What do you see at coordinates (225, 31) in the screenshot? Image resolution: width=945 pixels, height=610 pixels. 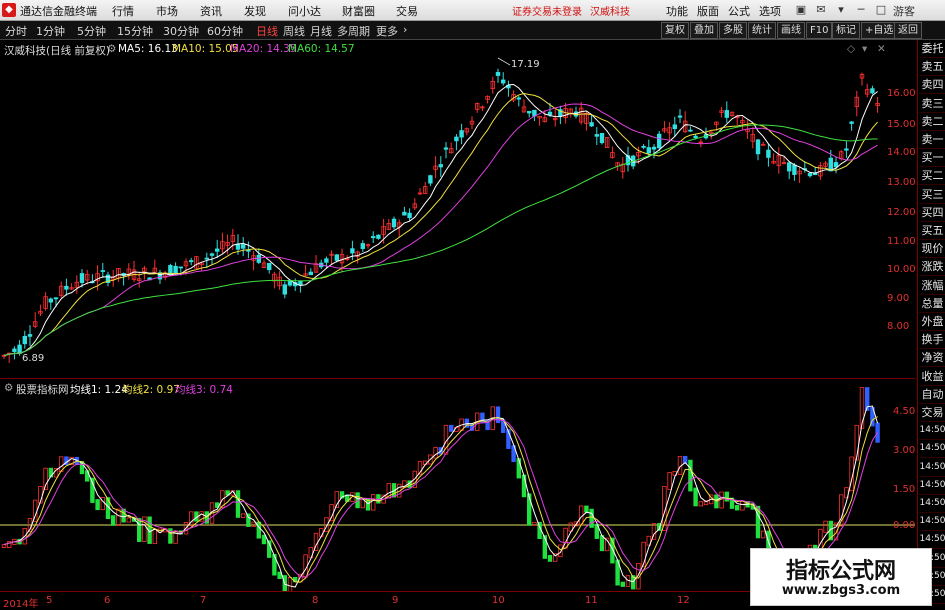 I see `period-tab-60min: 60分钟` at bounding box center [225, 31].